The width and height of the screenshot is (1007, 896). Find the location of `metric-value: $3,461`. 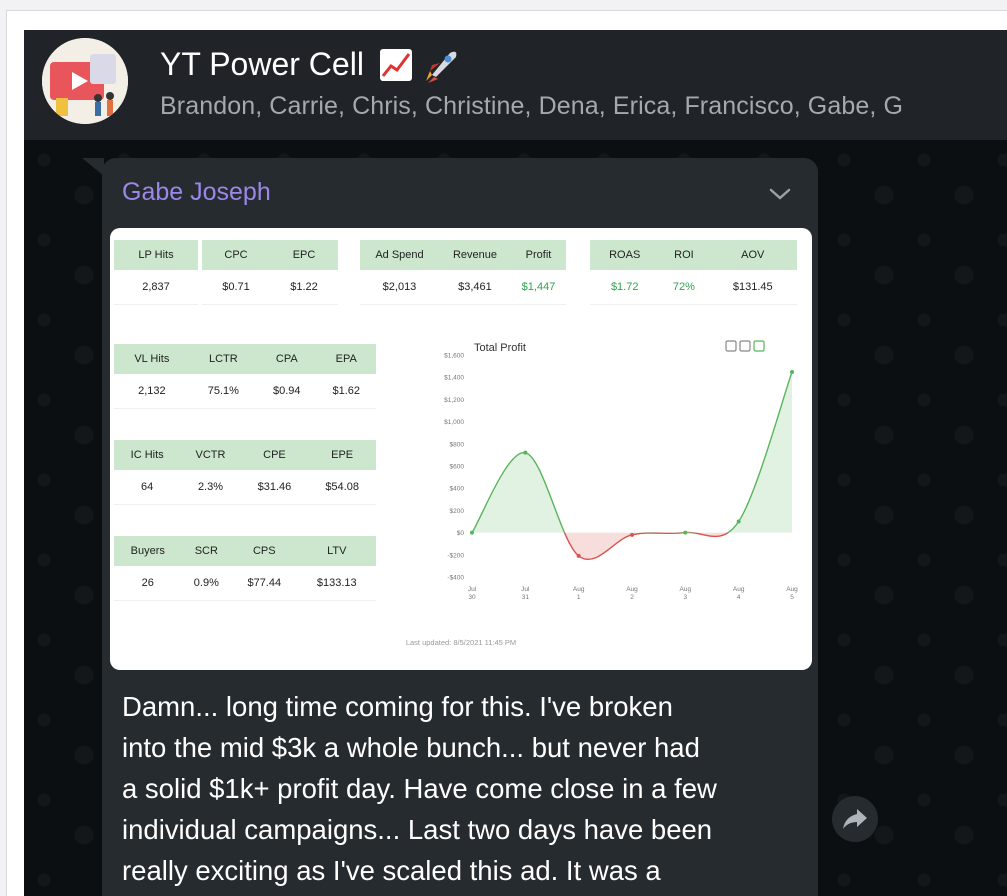

metric-value: $3,461 is located at coordinates (474, 287).